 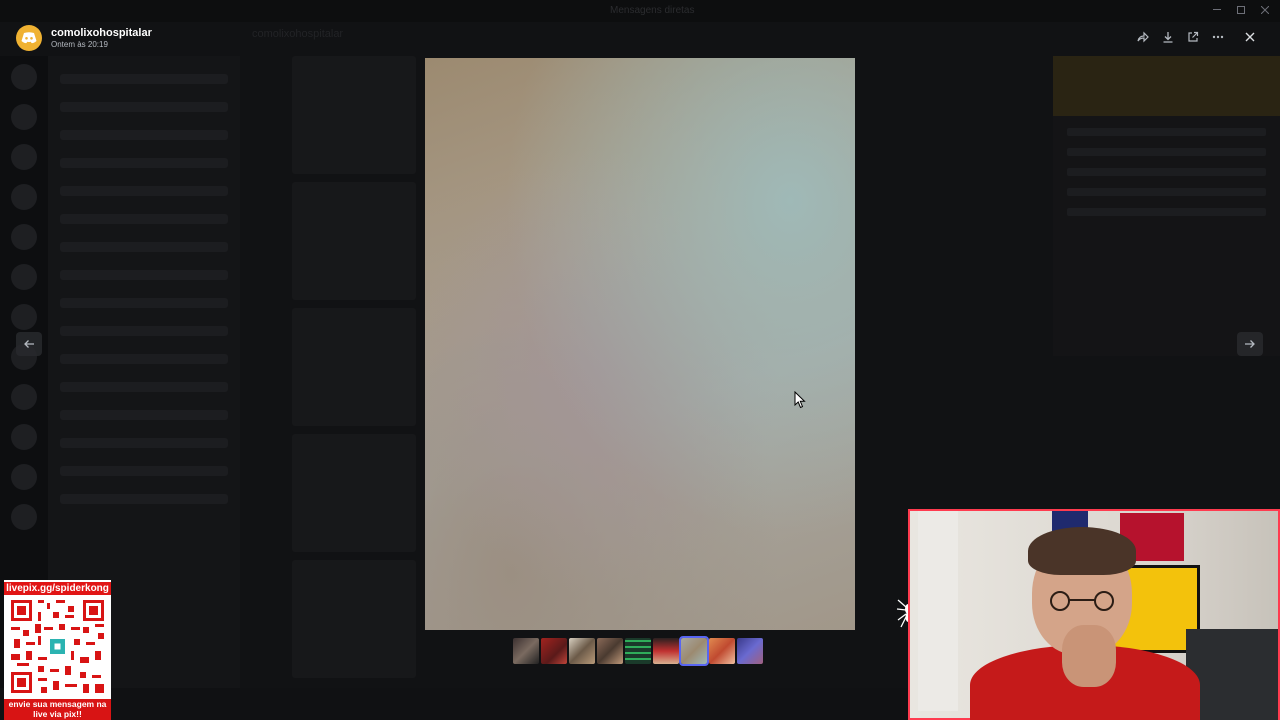 What do you see at coordinates (1166, 206) in the screenshot?
I see `background-profile-panel` at bounding box center [1166, 206].